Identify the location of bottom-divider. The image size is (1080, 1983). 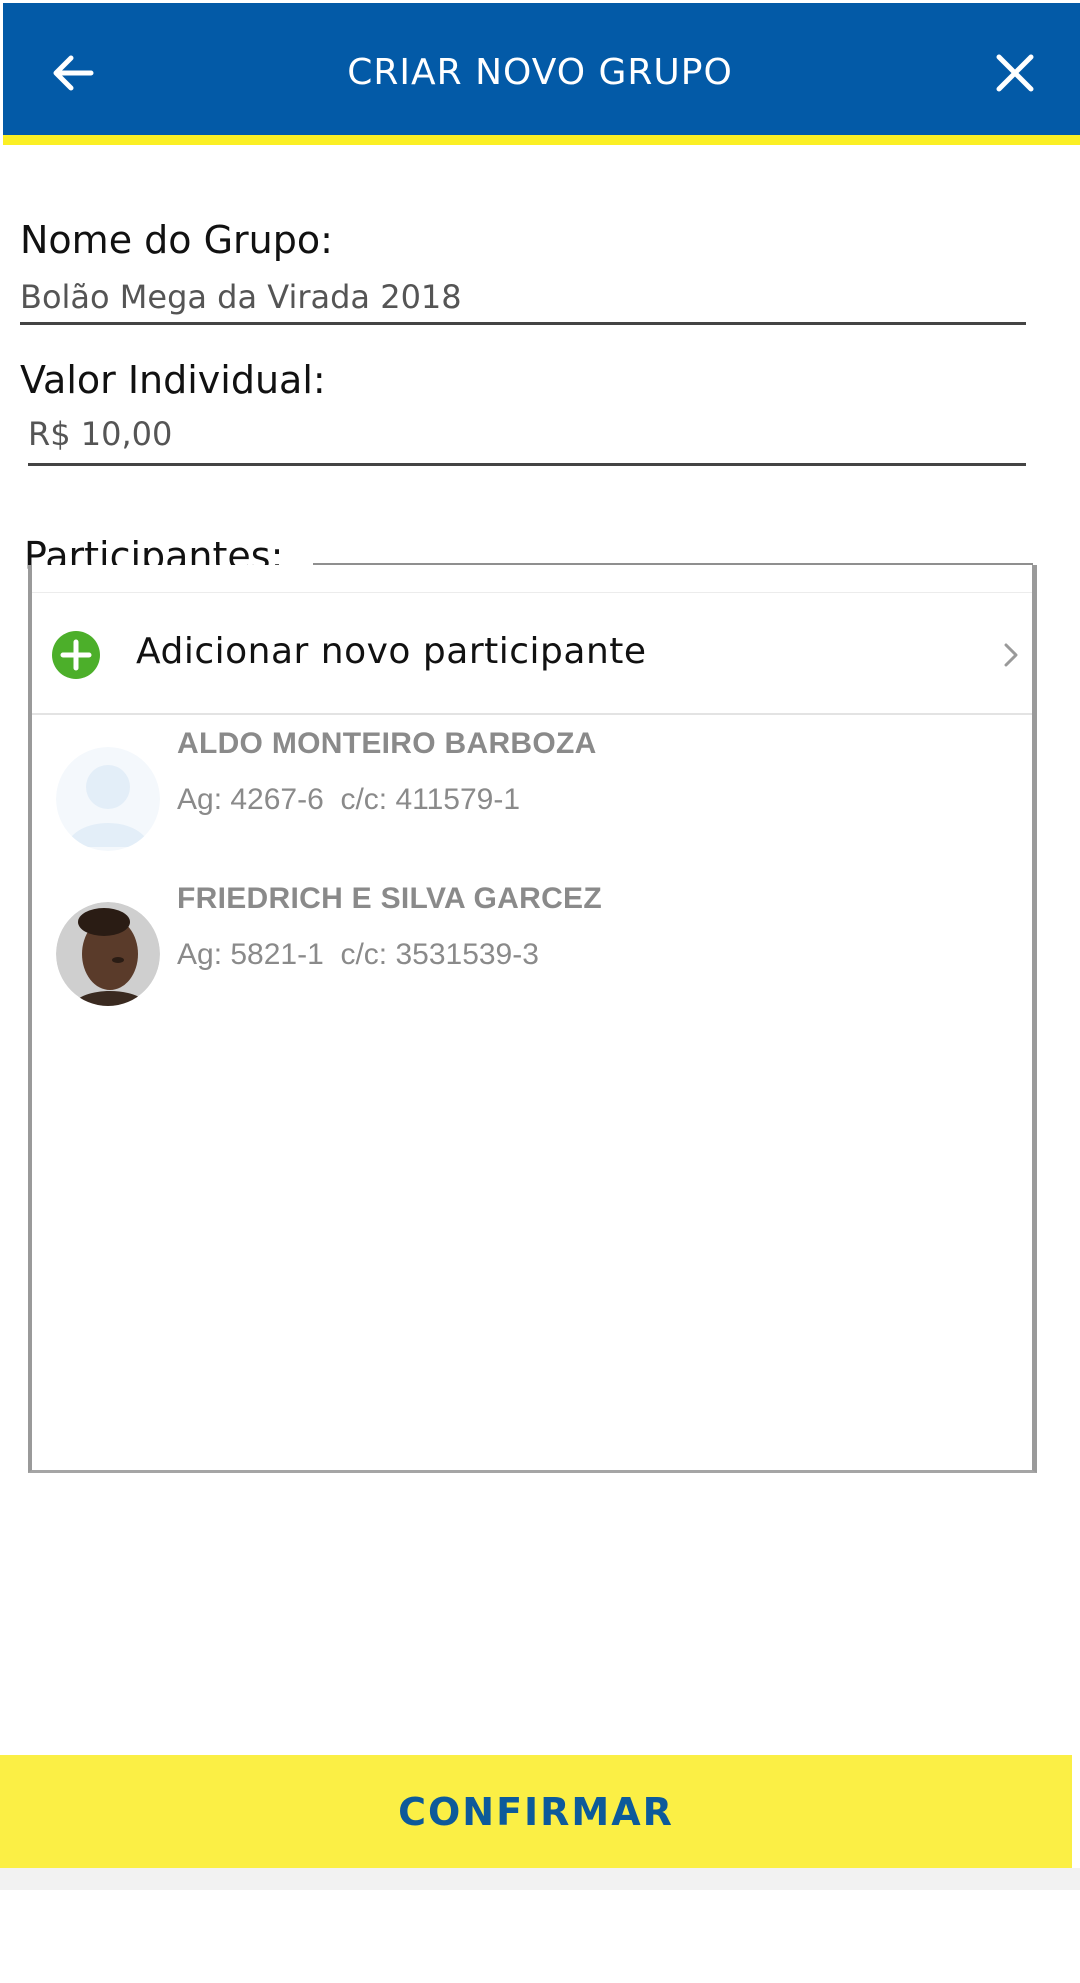
(540, 1879).